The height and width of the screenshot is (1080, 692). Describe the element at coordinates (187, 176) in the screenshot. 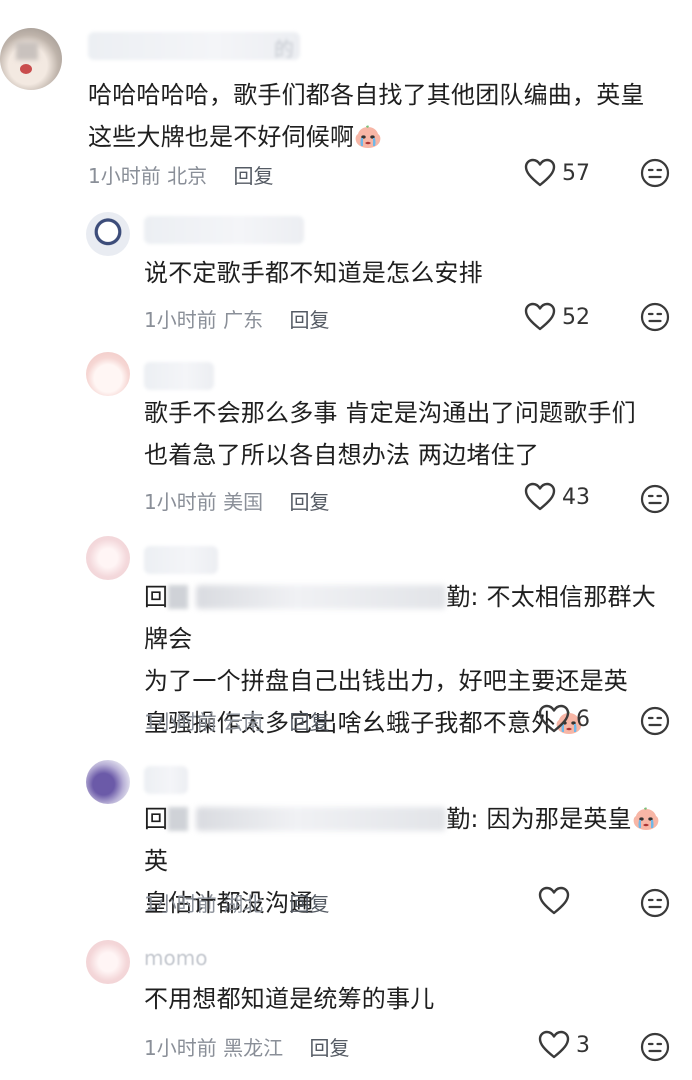

I see `location: 北京` at that location.